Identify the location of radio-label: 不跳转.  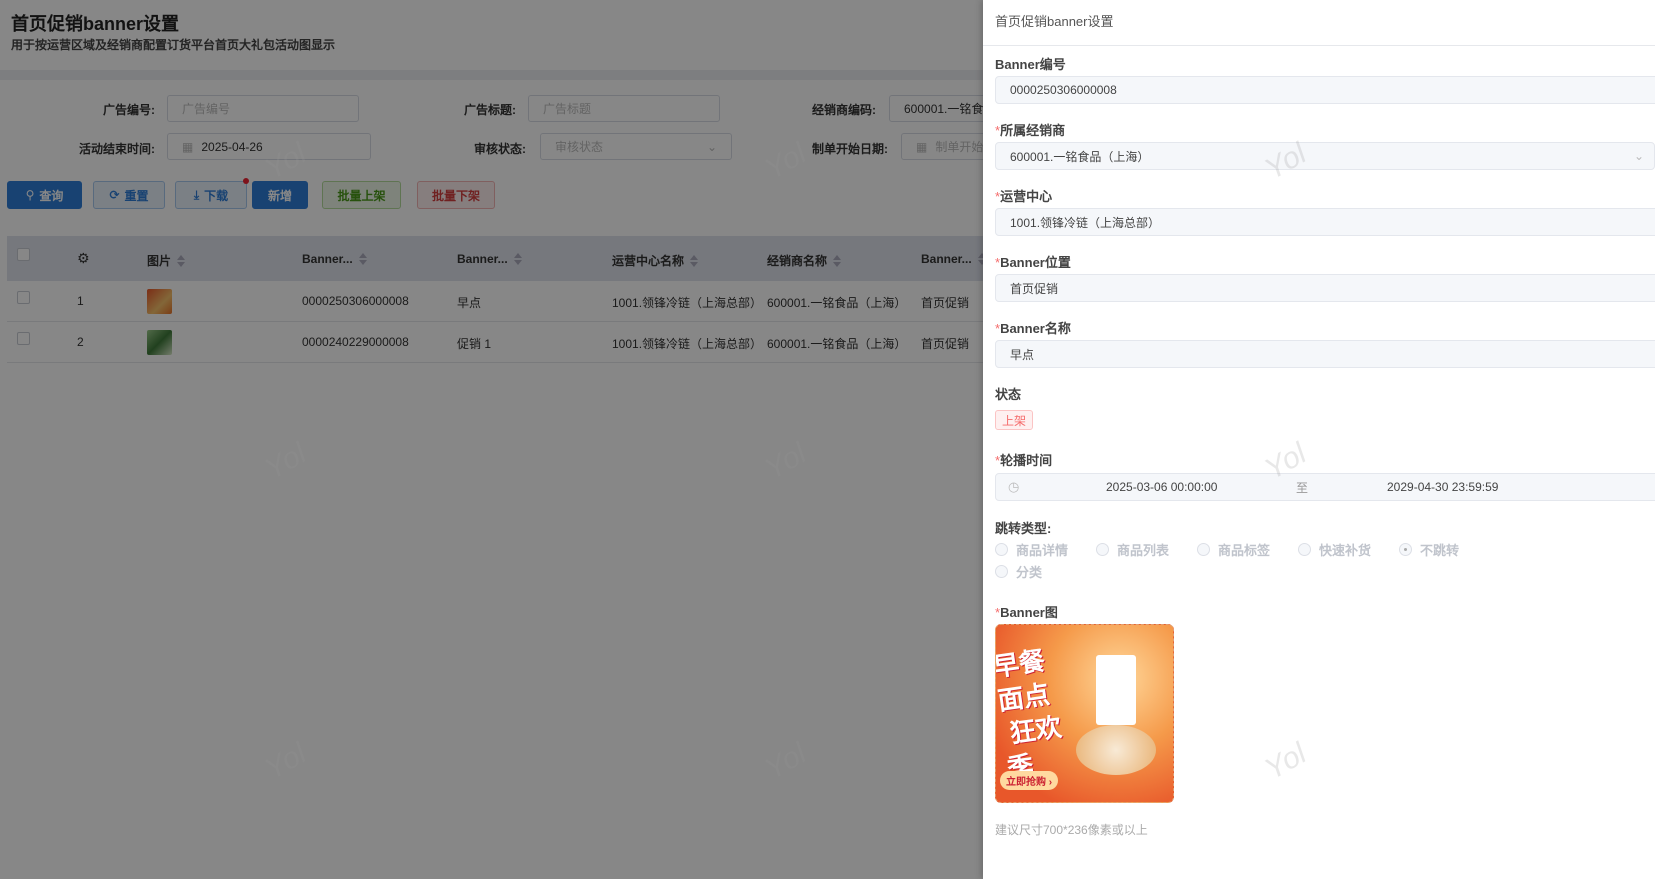
(1440, 550).